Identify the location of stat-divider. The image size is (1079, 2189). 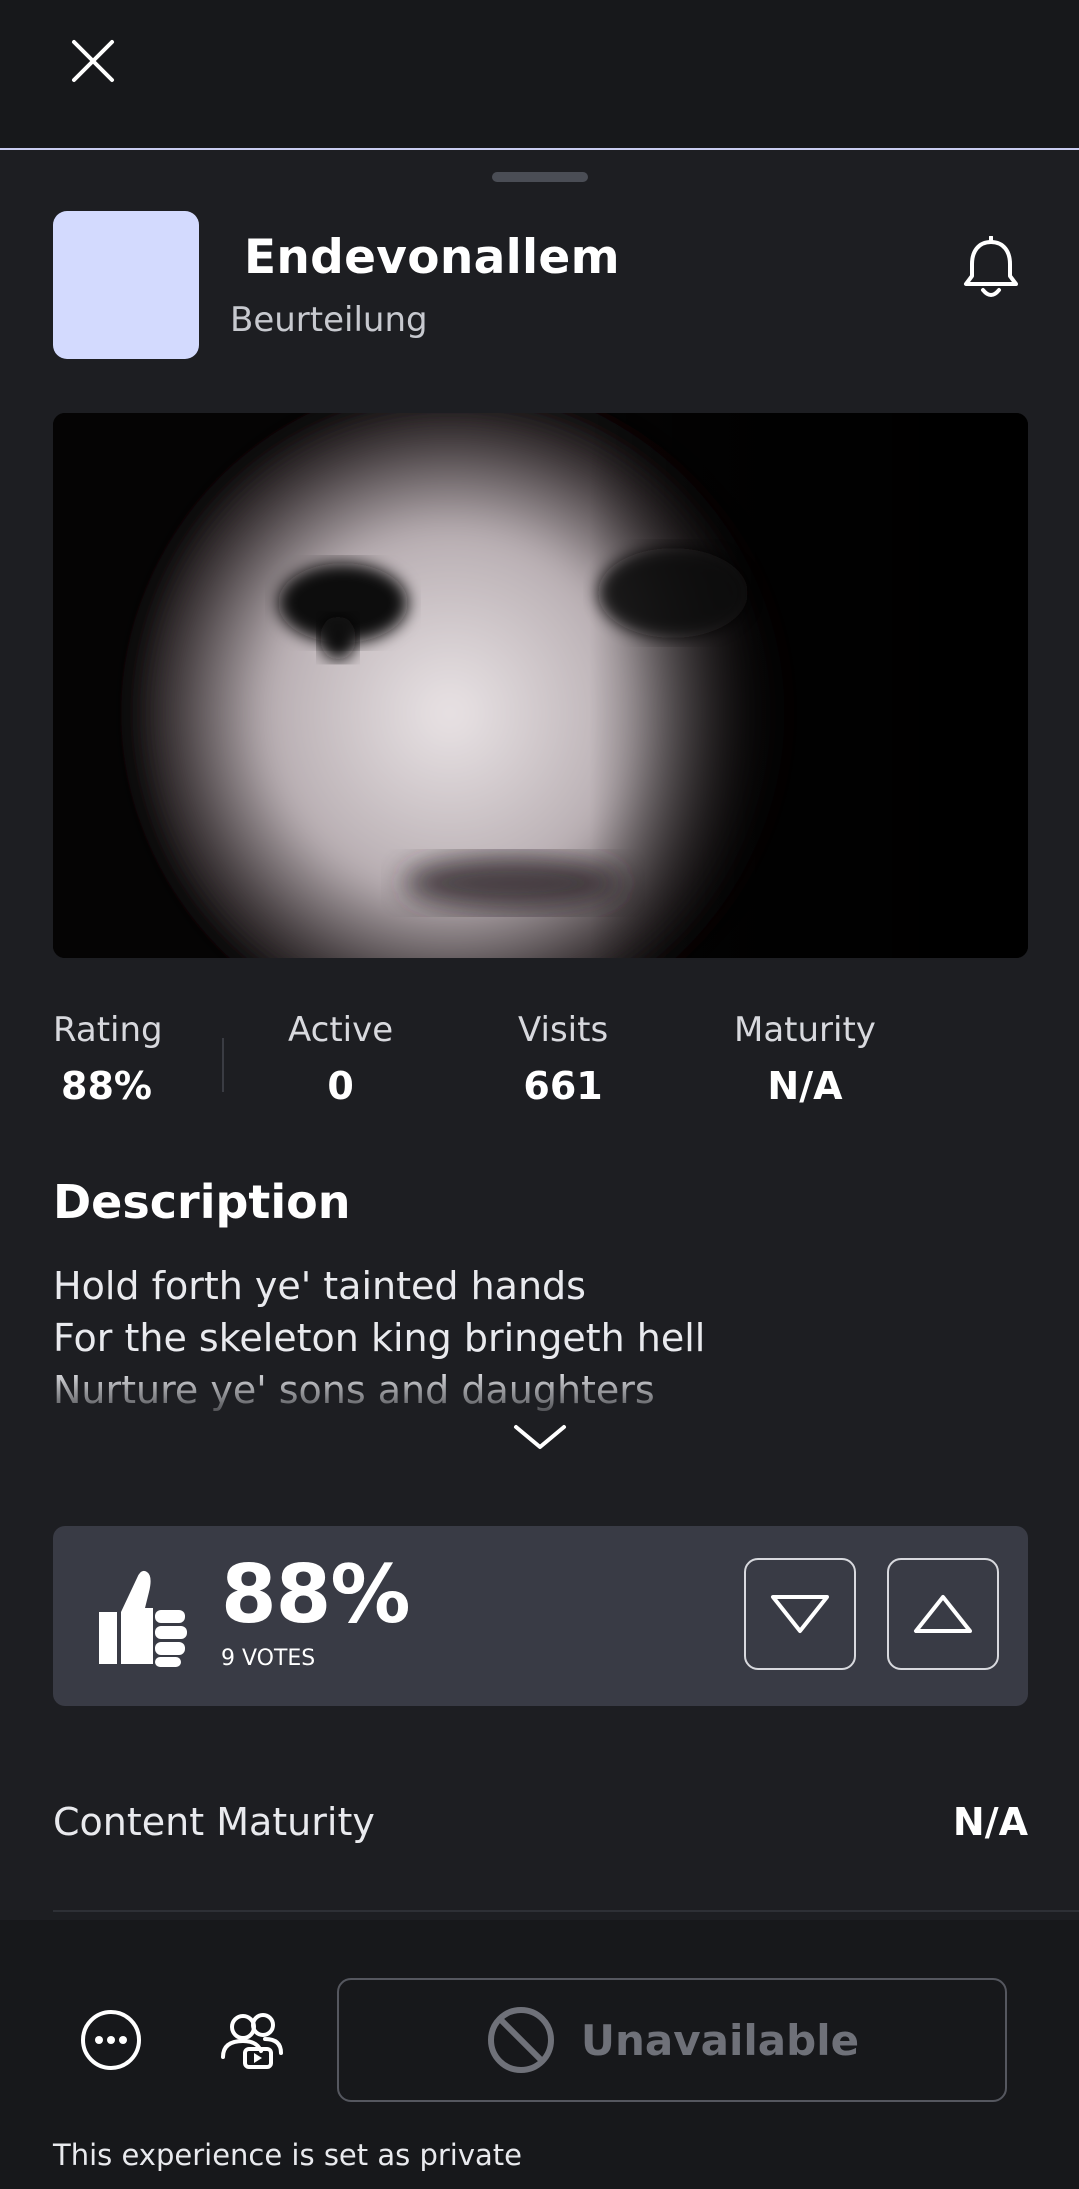
(223, 1065).